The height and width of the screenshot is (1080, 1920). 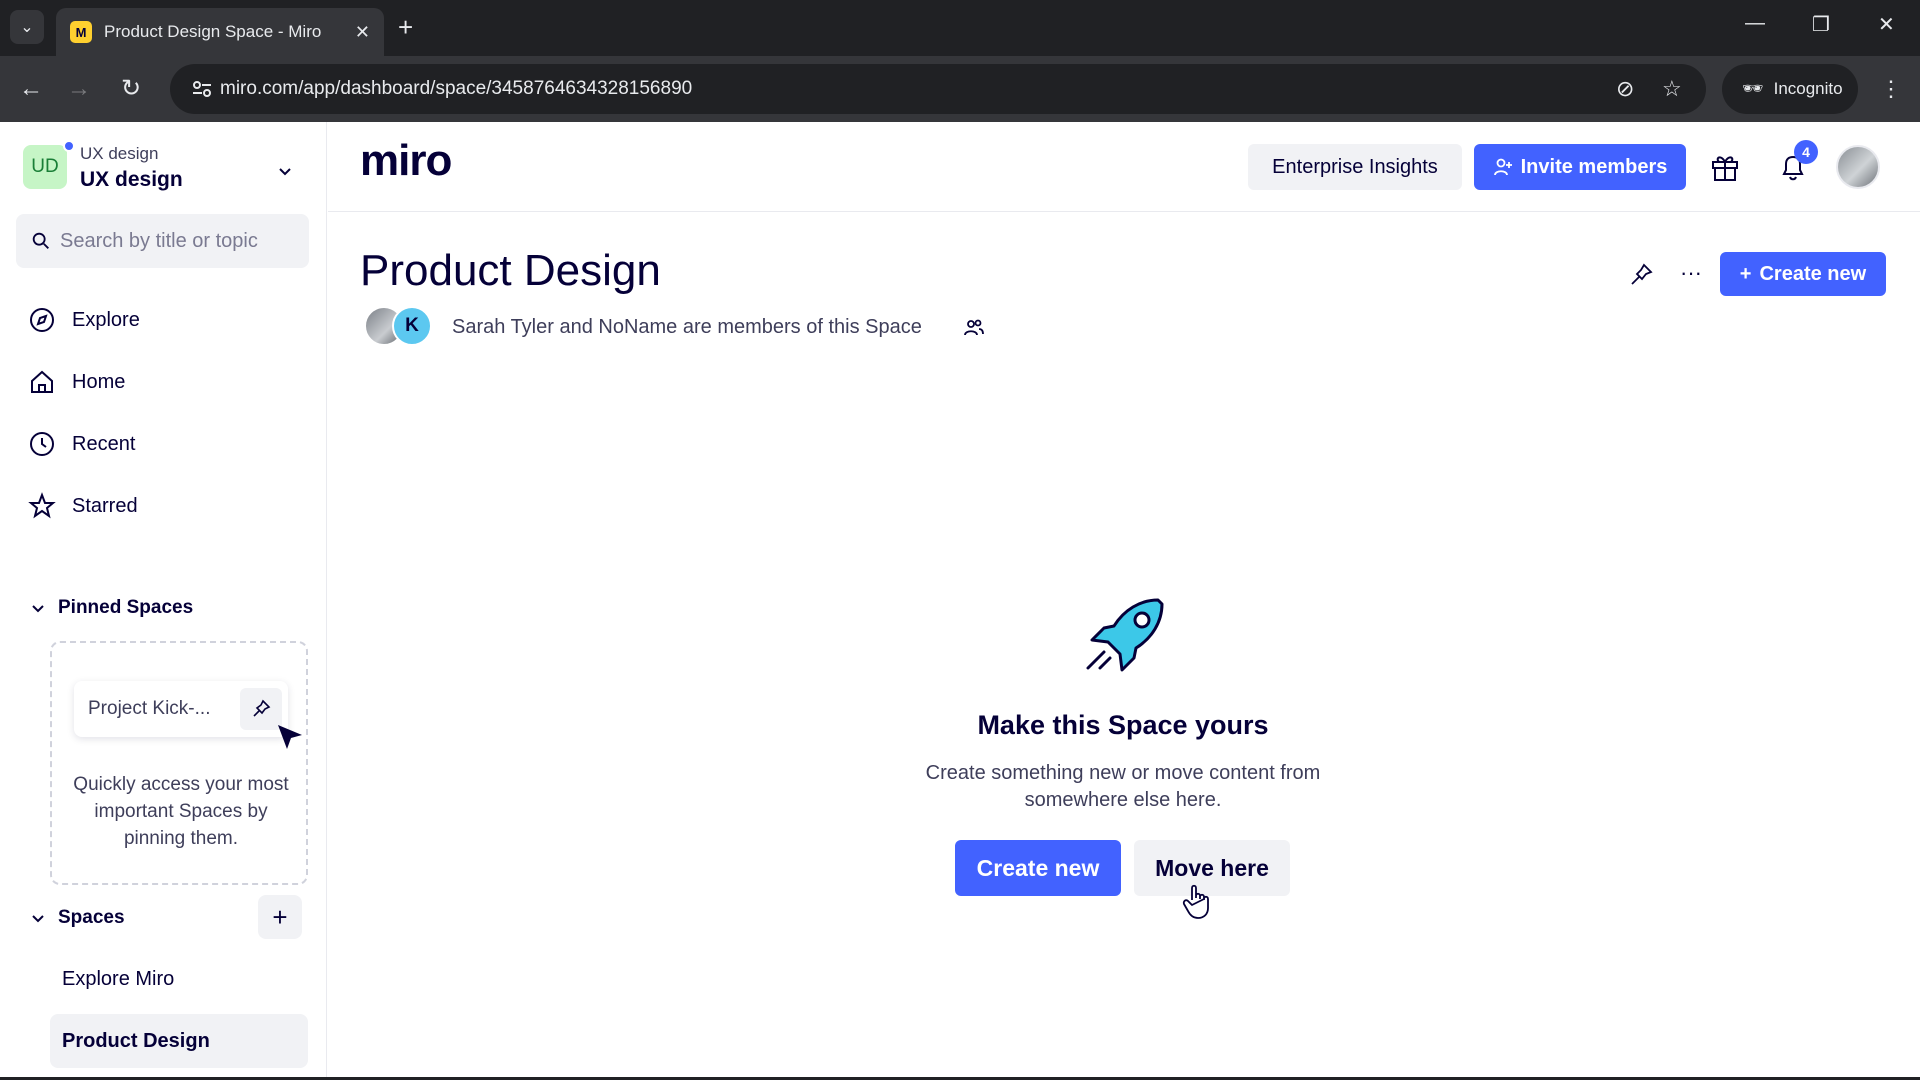 I want to click on hand-cursor-icon, so click(x=1195, y=901).